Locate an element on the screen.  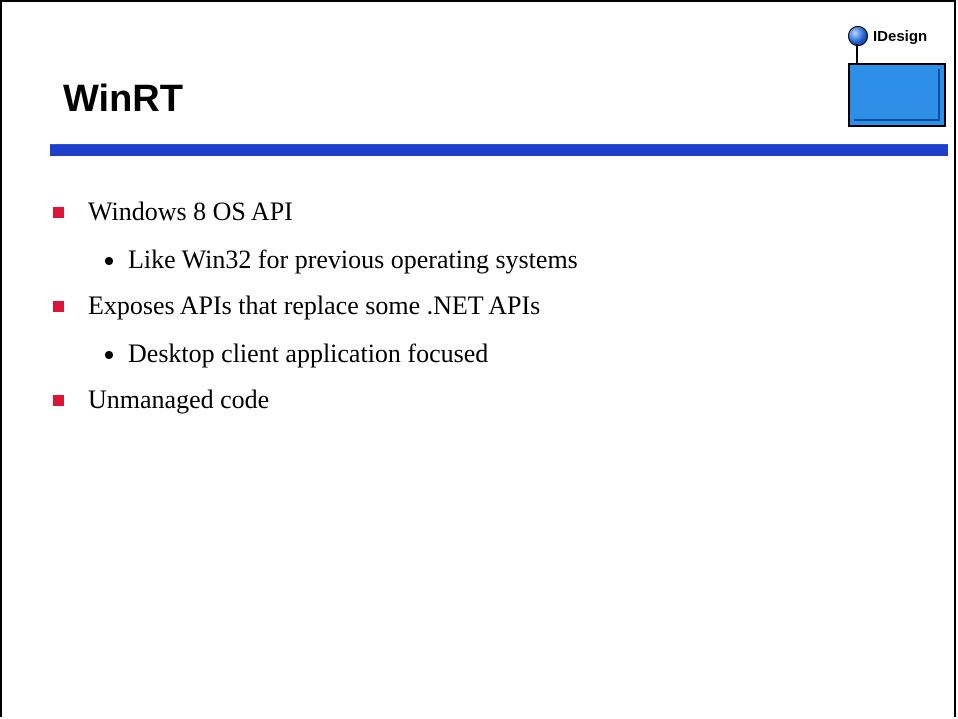
sub-bullet-text: Desktop client application focused is located at coordinates (308, 353).